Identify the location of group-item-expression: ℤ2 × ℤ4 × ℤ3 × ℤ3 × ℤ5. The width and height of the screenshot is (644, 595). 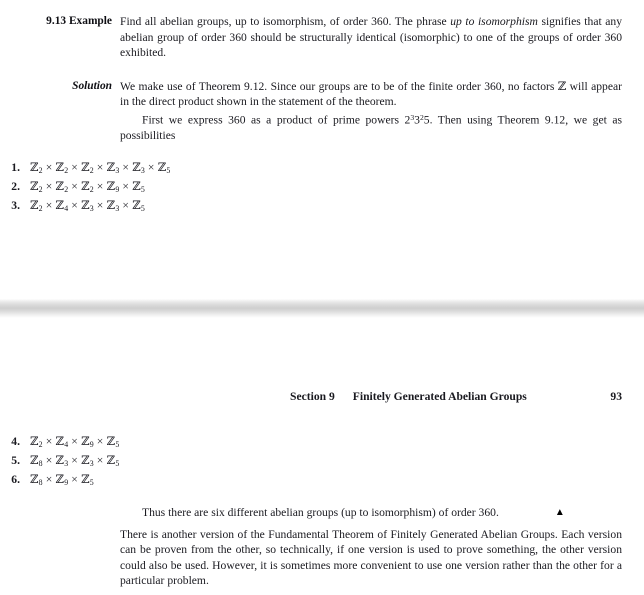
(87, 207).